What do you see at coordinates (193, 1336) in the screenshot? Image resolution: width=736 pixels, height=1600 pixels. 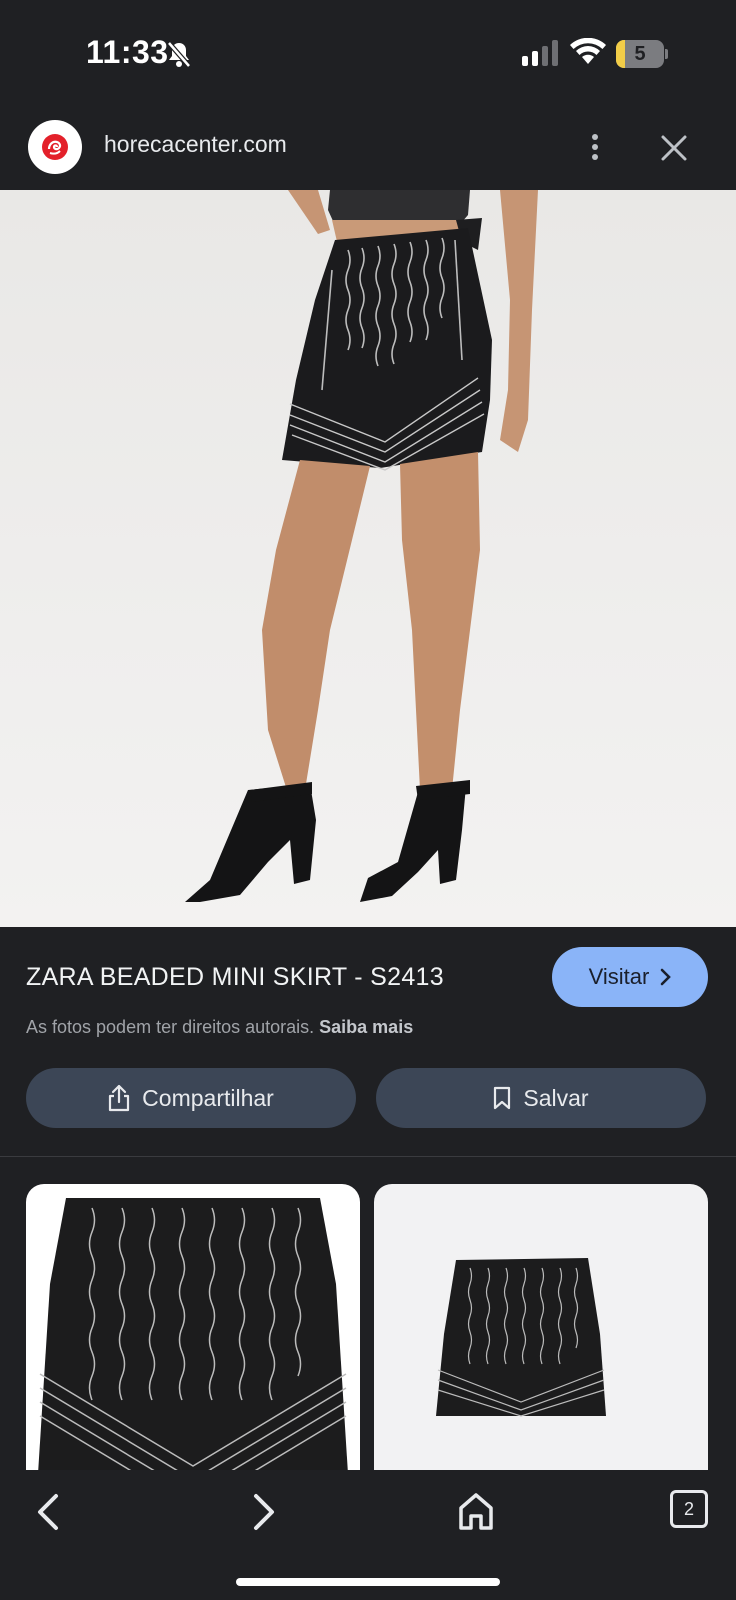 I see `related-skirt-closeup` at bounding box center [193, 1336].